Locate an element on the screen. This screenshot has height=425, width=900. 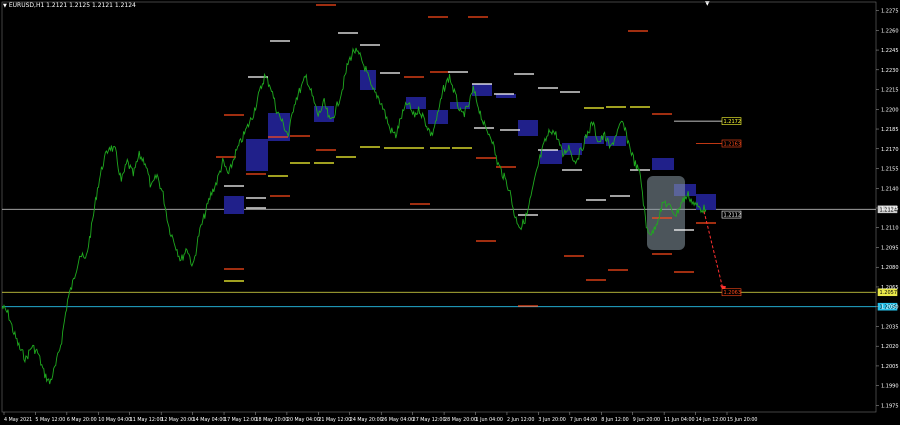
y-axis-label: 1.2095 is located at coordinates (890, 248).